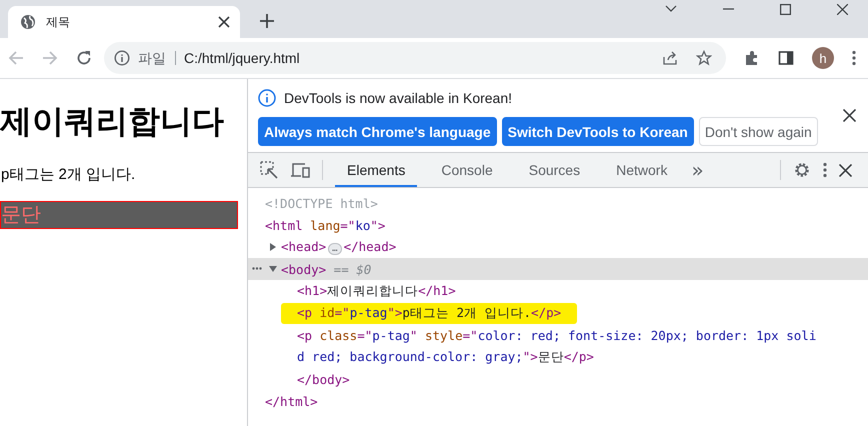  I want to click on puzzle-icon, so click(752, 58).